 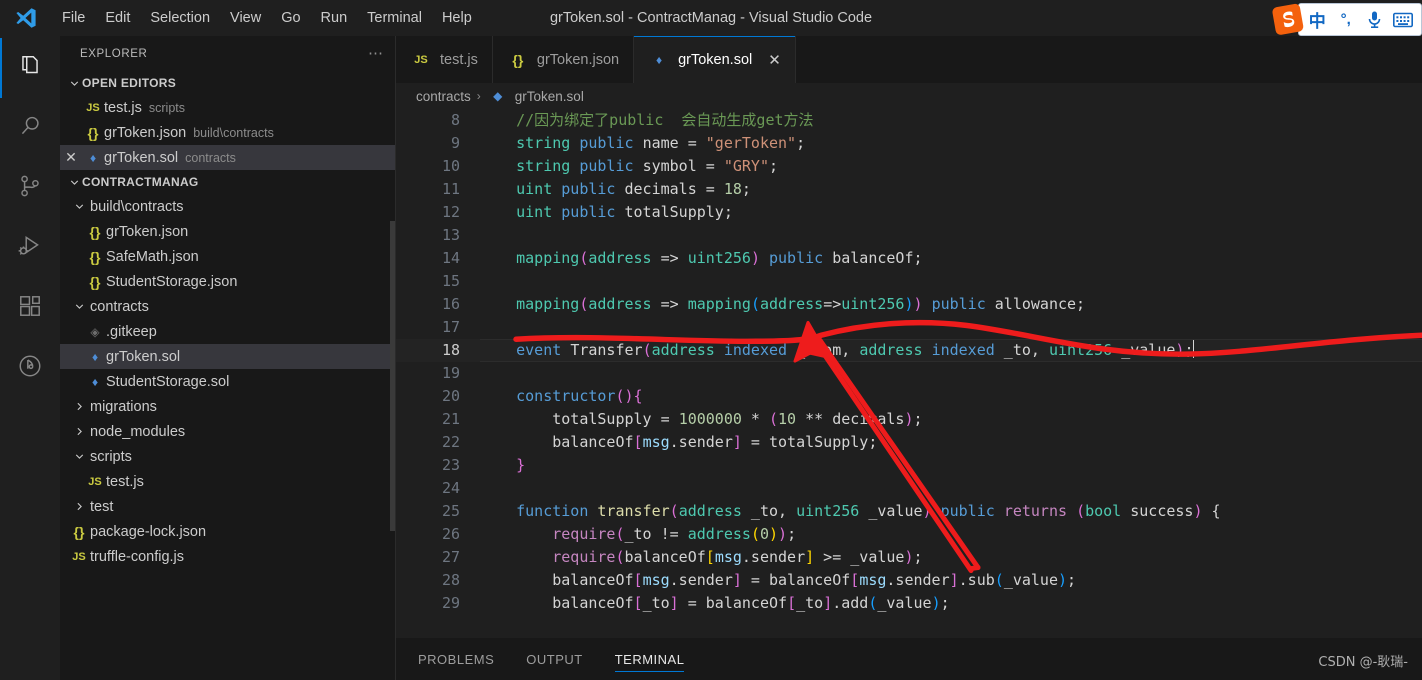 What do you see at coordinates (444, 59) in the screenshot?
I see `tab-test-js: JS test.js` at bounding box center [444, 59].